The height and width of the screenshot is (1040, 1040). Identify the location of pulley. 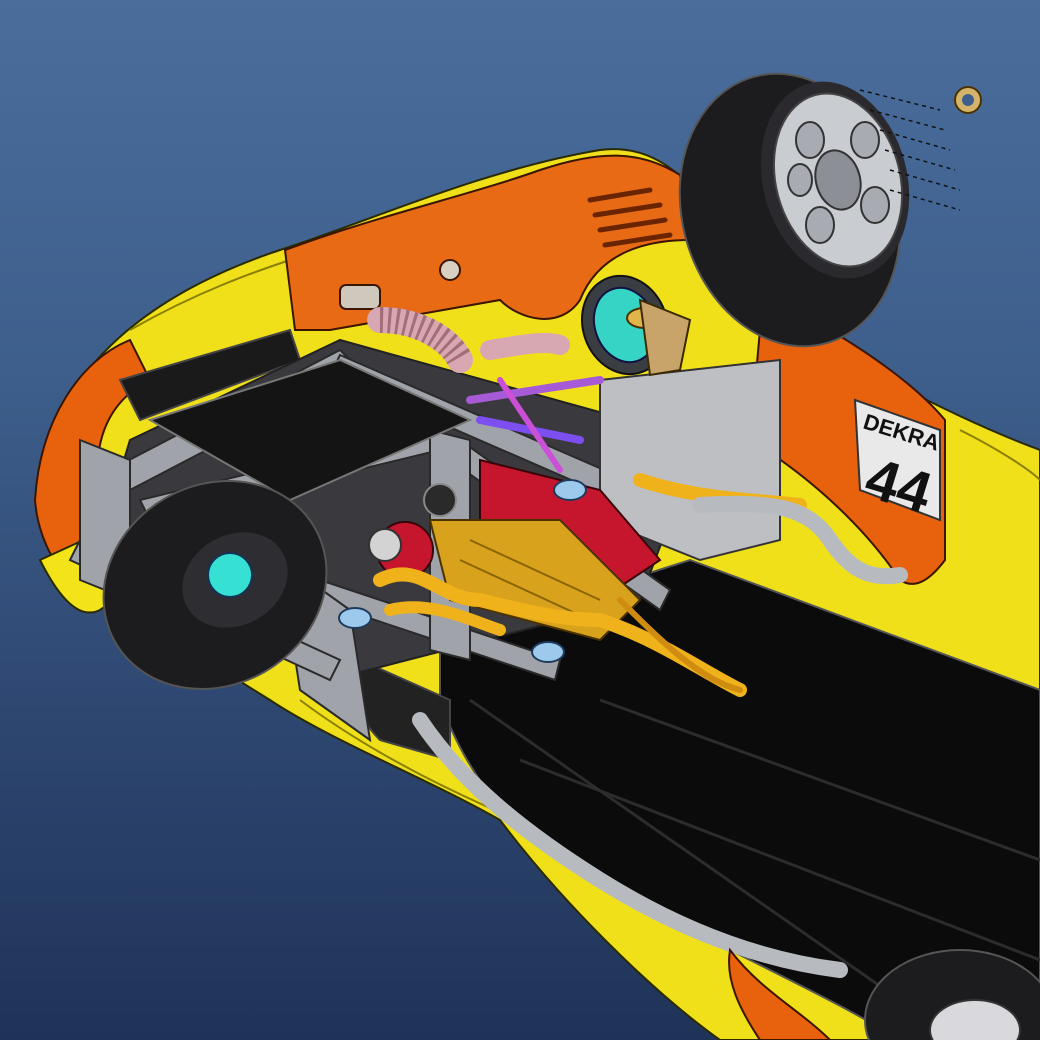
(440, 500).